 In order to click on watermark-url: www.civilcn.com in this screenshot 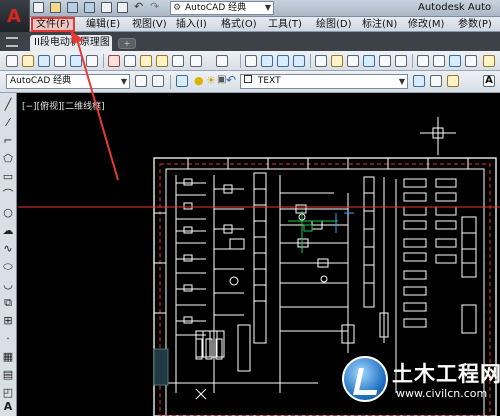, I will do `click(442, 393)`.